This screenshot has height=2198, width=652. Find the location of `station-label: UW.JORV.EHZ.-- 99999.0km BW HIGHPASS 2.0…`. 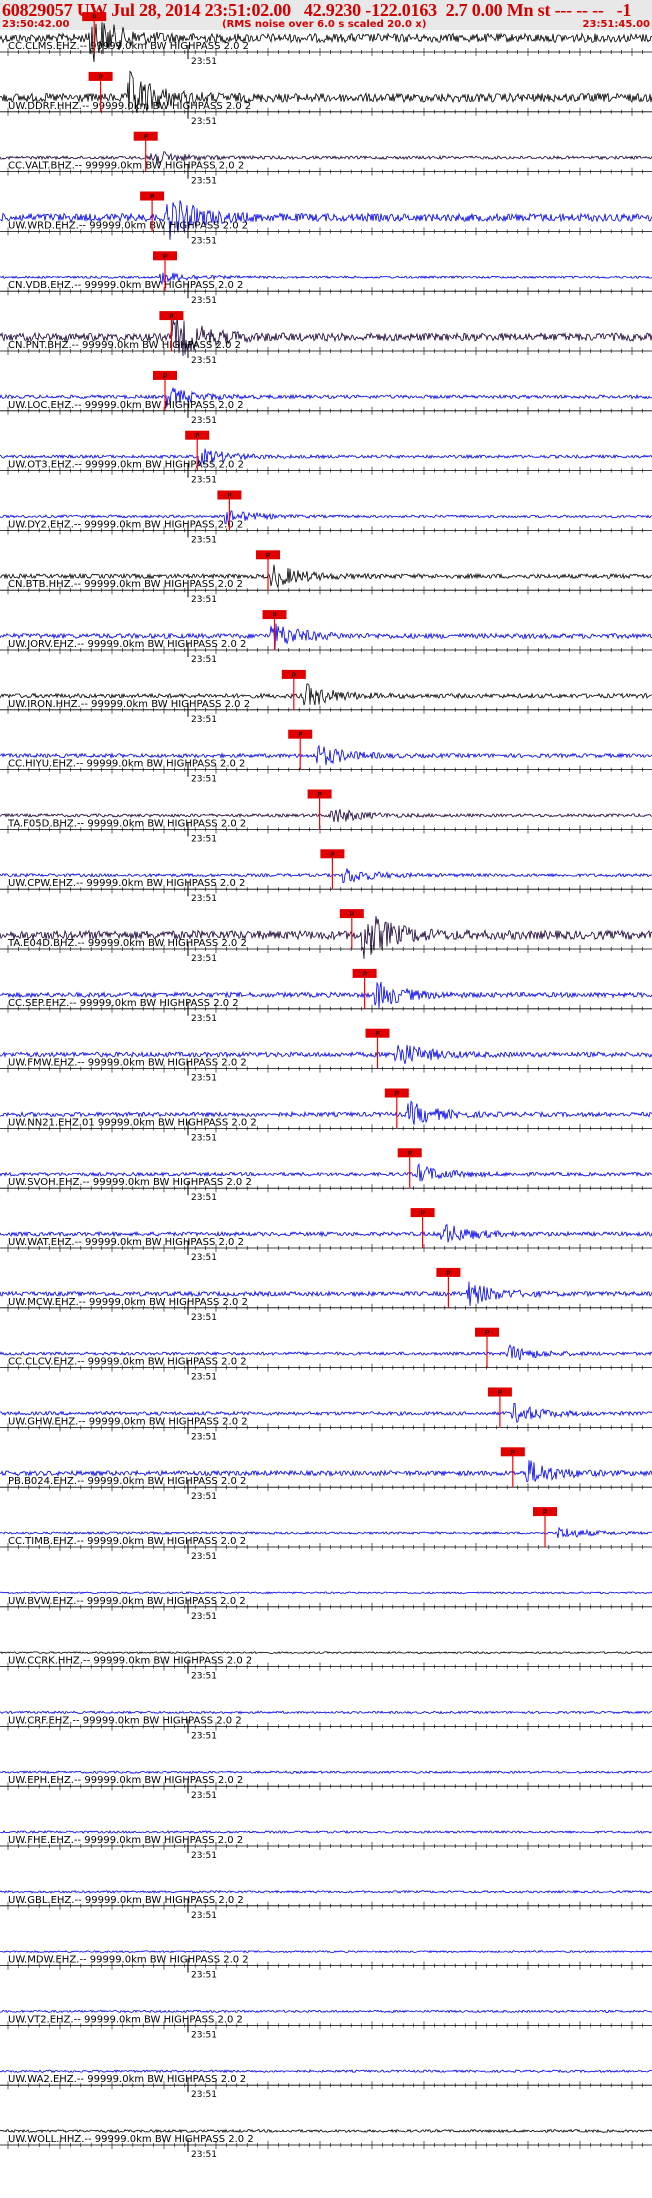

station-label: UW.JORV.EHZ.-- 99999.0km BW HIGHPASS 2.0… is located at coordinates (127, 644).